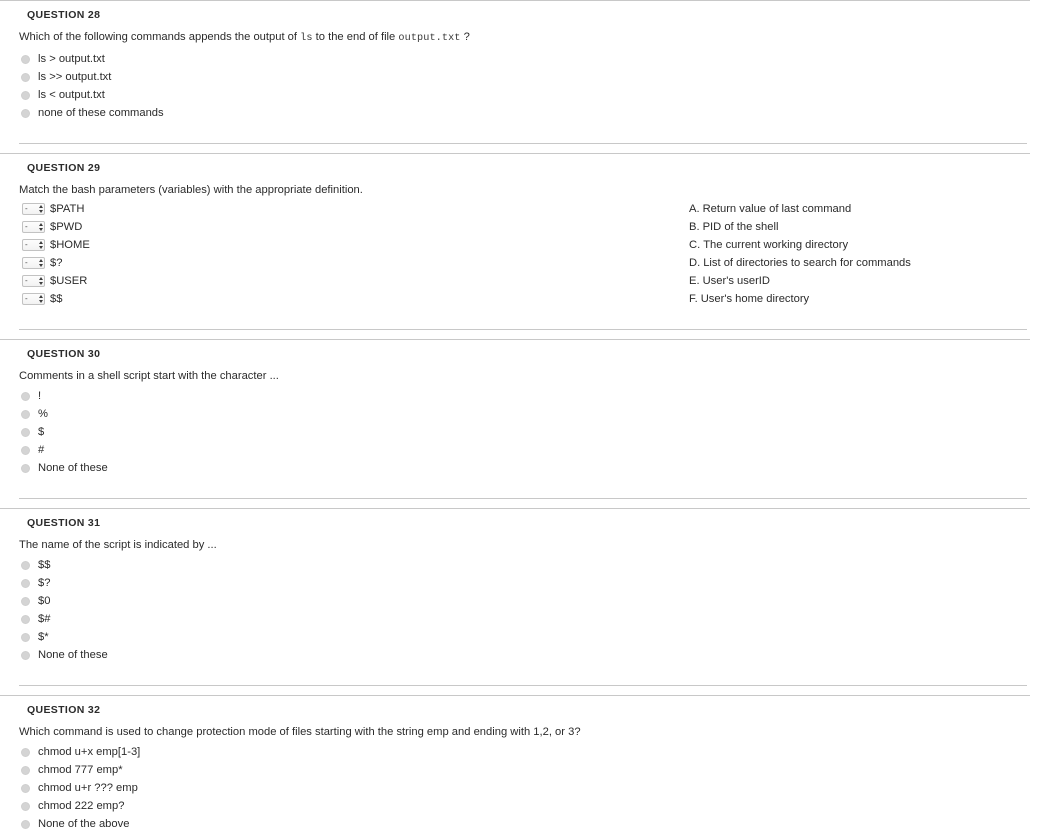  I want to click on match-select-spath: -, so click(33, 209).